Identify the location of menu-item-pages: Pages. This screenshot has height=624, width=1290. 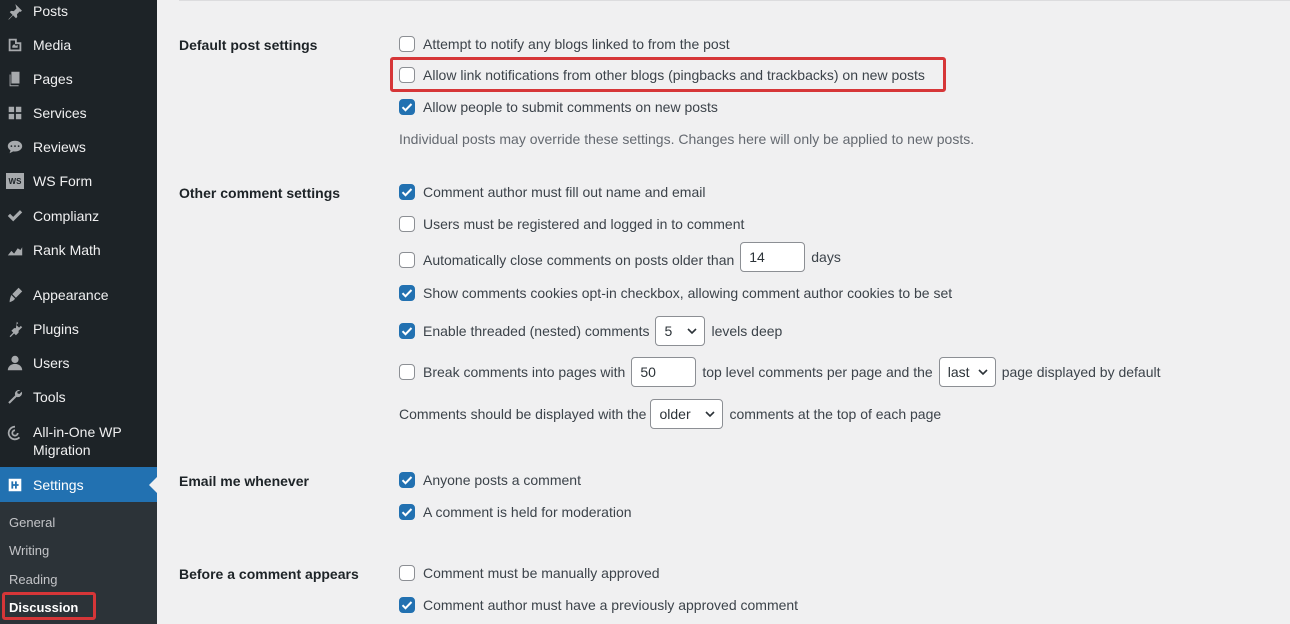
(78, 79).